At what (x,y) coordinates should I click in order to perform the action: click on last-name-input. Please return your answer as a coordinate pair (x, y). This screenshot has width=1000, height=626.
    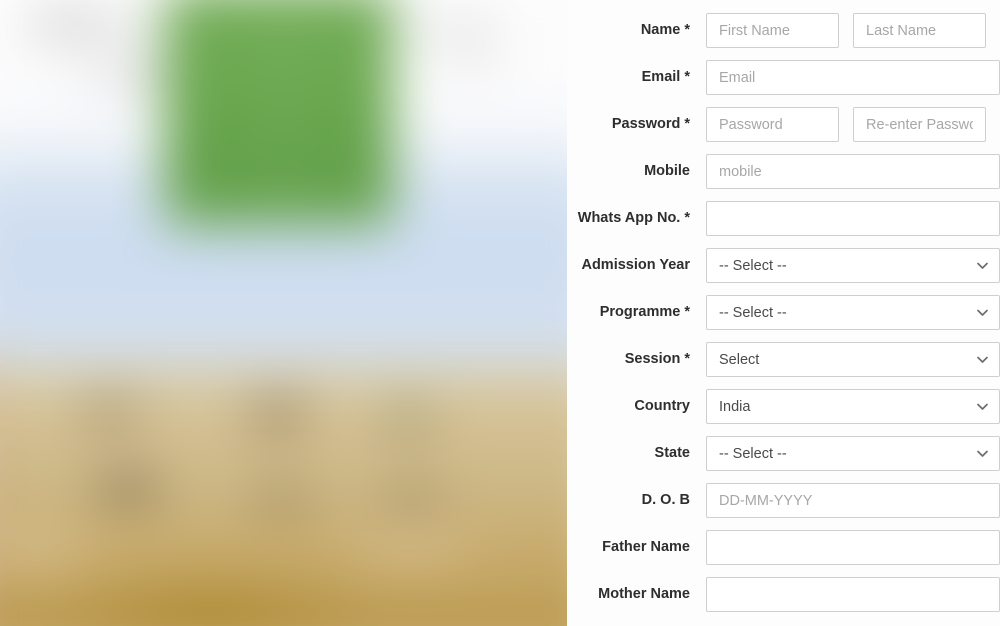
    Looking at the image, I should click on (919, 30).